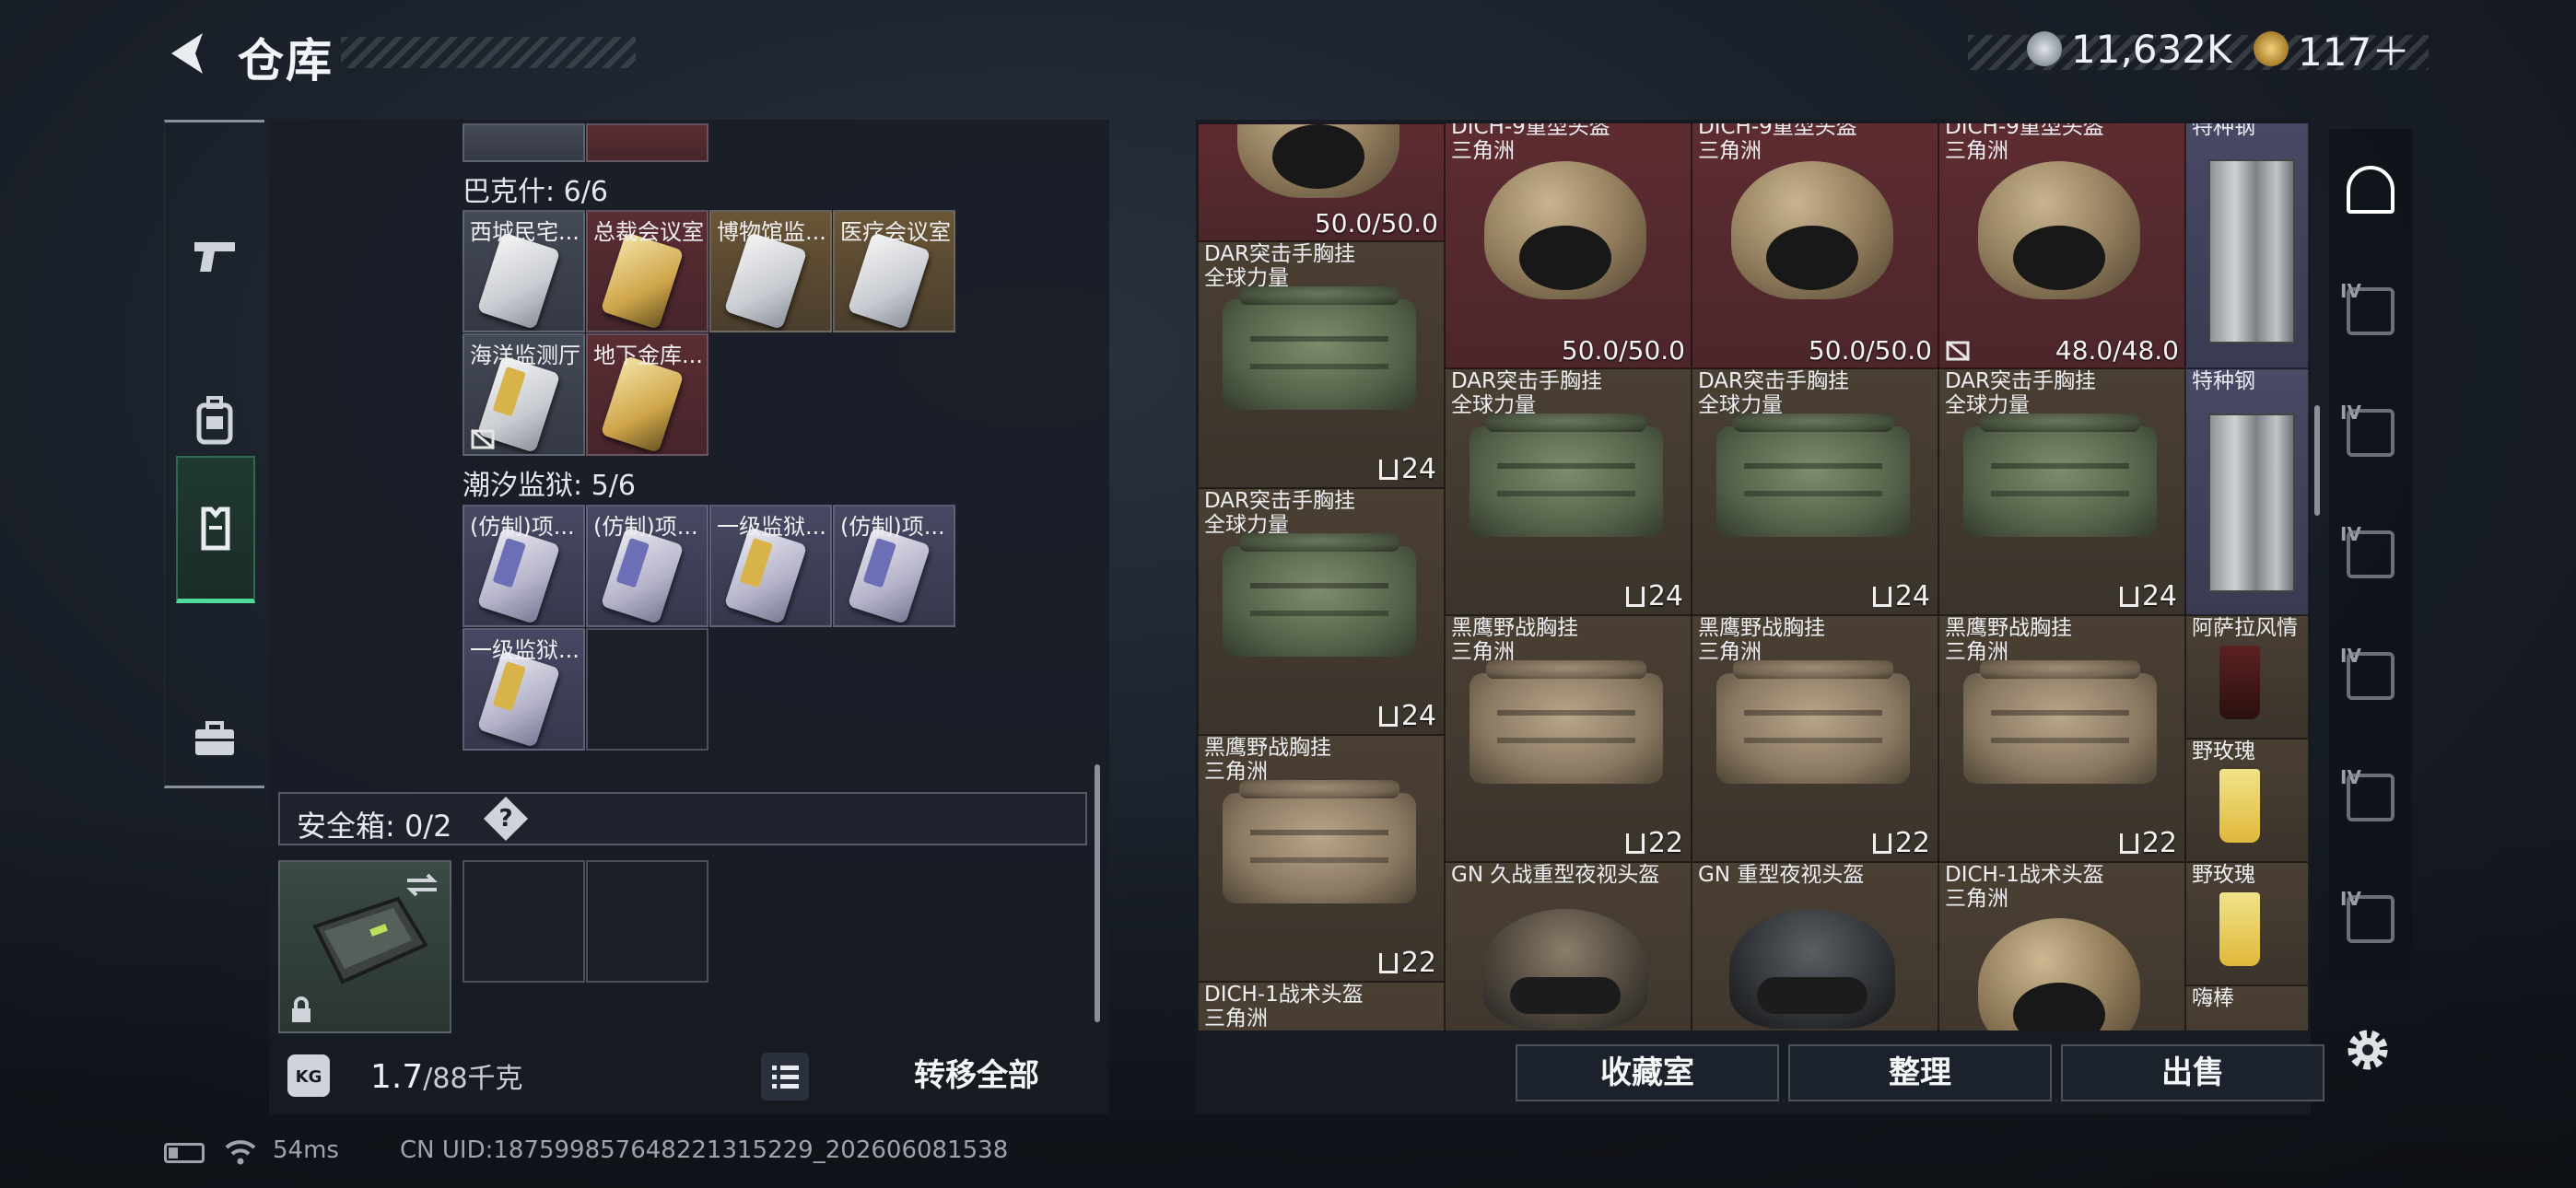 Image resolution: width=2576 pixels, height=1188 pixels. I want to click on back-arrow-icon, so click(188, 53).